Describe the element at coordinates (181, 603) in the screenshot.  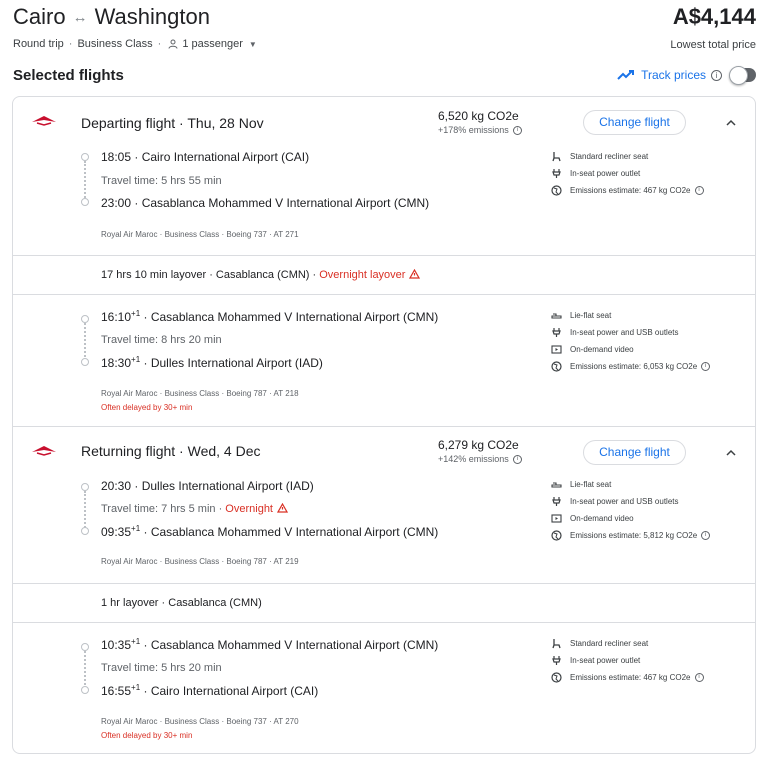
I see `layover-info: 1 hr layover · Casablanca (CMN)` at that location.